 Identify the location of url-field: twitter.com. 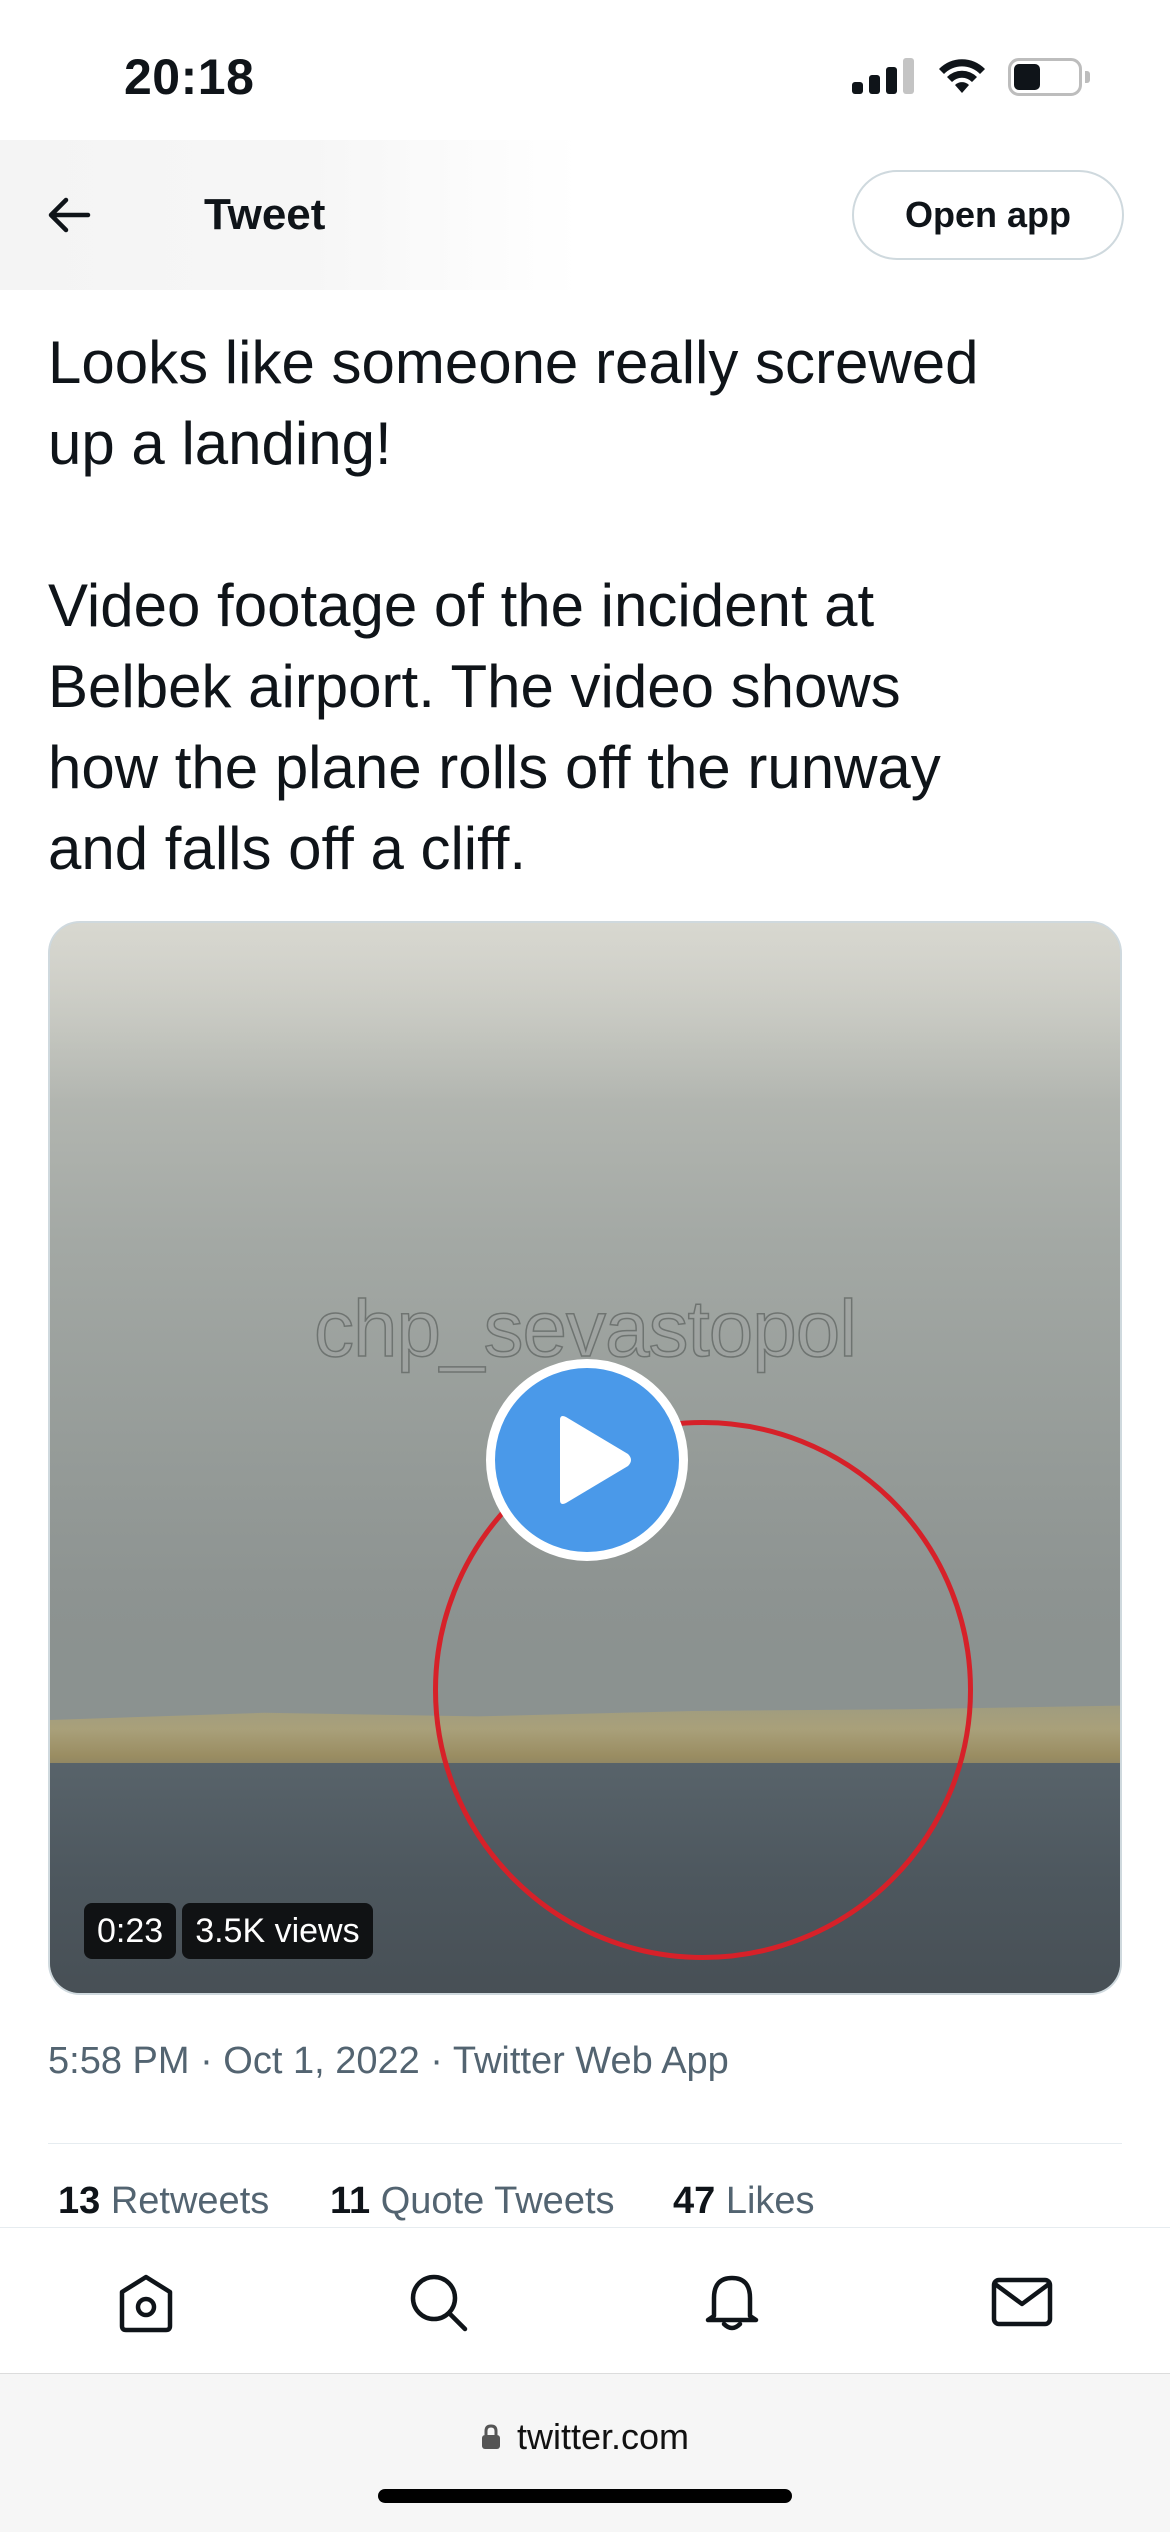
(585, 2437).